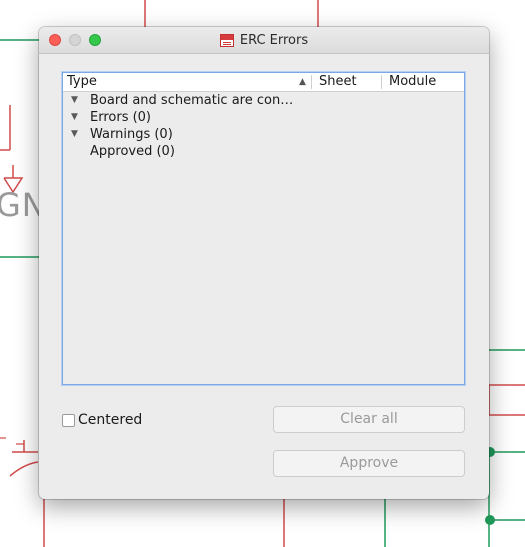  Describe the element at coordinates (131, 134) in the screenshot. I see `tree-row-label: Warnings (0)` at that location.